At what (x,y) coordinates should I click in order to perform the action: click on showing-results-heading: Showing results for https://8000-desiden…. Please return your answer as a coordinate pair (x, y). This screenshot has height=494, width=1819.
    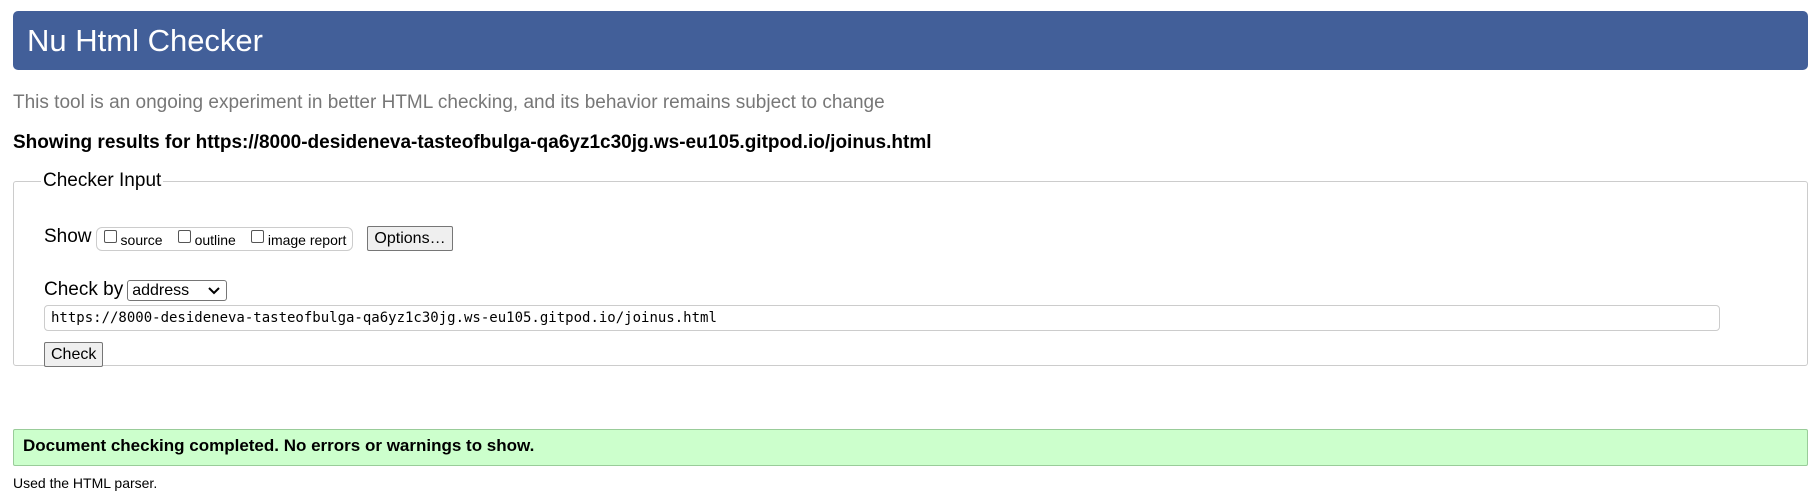
    Looking at the image, I should click on (472, 142).